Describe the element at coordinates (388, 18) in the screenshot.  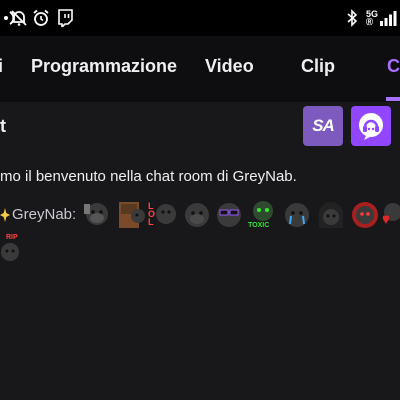
I see `signal-icon` at that location.